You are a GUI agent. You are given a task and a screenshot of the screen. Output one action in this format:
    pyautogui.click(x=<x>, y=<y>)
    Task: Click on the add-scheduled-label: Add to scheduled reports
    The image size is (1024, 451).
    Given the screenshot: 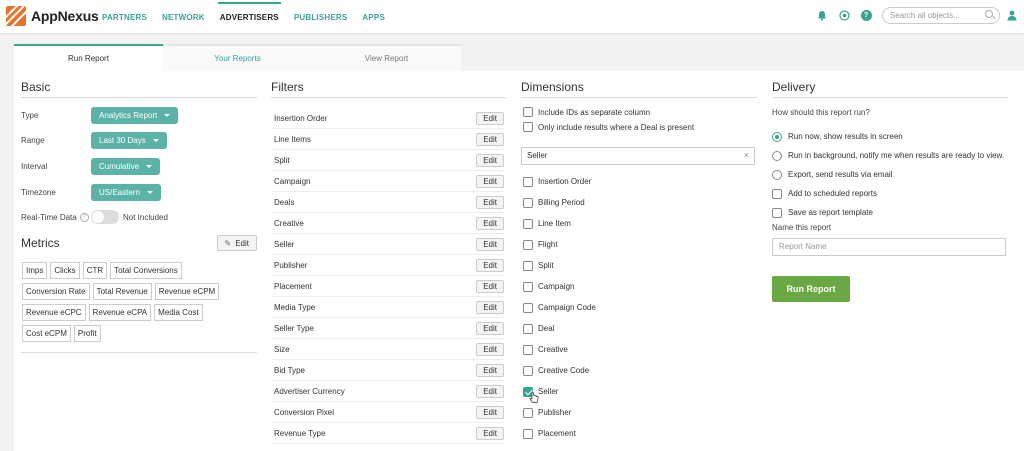 What is the action you would take?
    pyautogui.click(x=832, y=193)
    